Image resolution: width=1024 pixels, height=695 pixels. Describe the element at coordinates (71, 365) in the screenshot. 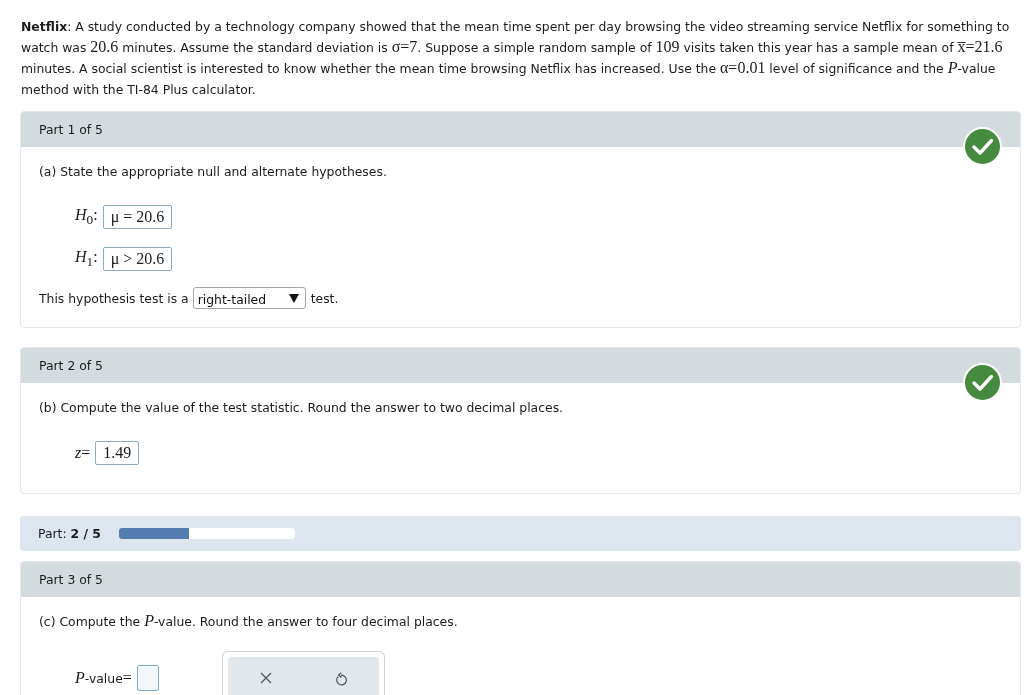

I see `part-title: Part 2 of 5` at that location.